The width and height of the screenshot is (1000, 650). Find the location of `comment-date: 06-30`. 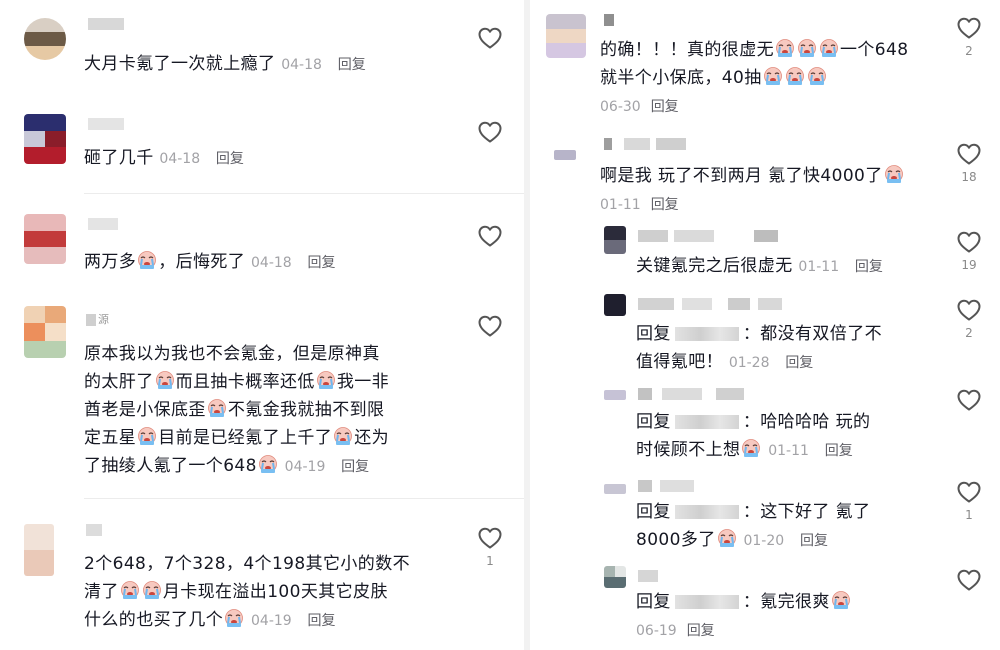

comment-date: 06-30 is located at coordinates (620, 107).